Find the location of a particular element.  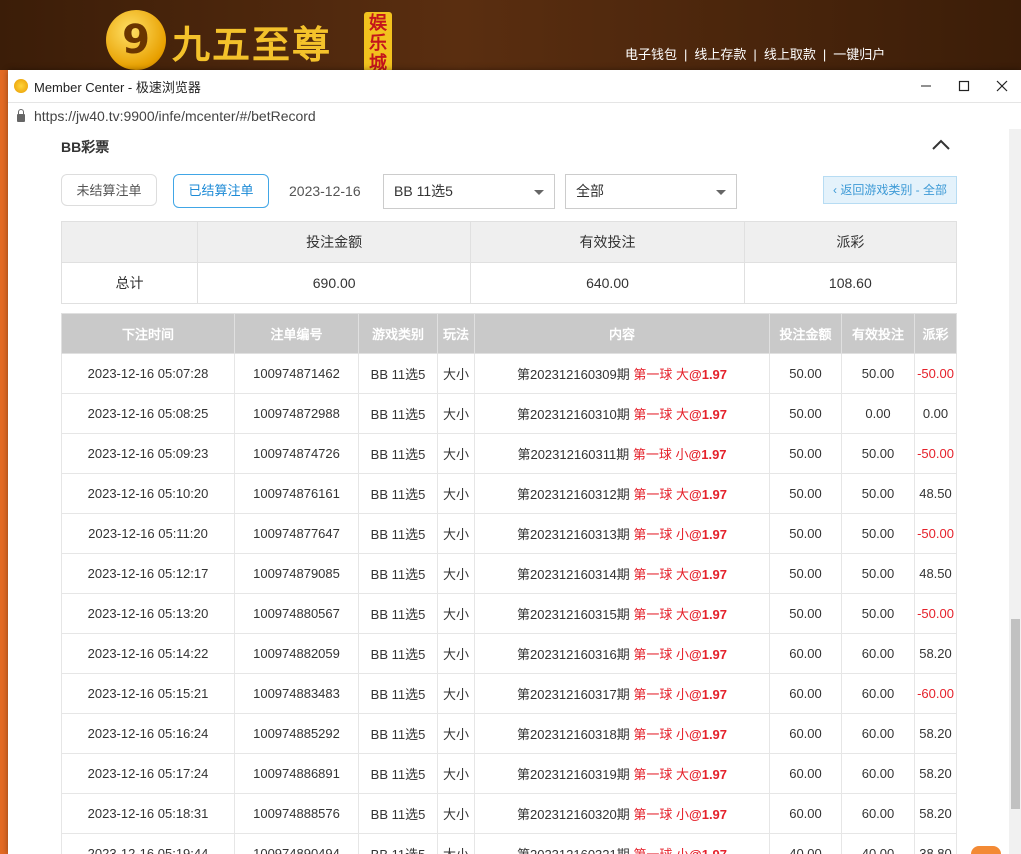

bet-id: 100974880567 is located at coordinates (296, 613).